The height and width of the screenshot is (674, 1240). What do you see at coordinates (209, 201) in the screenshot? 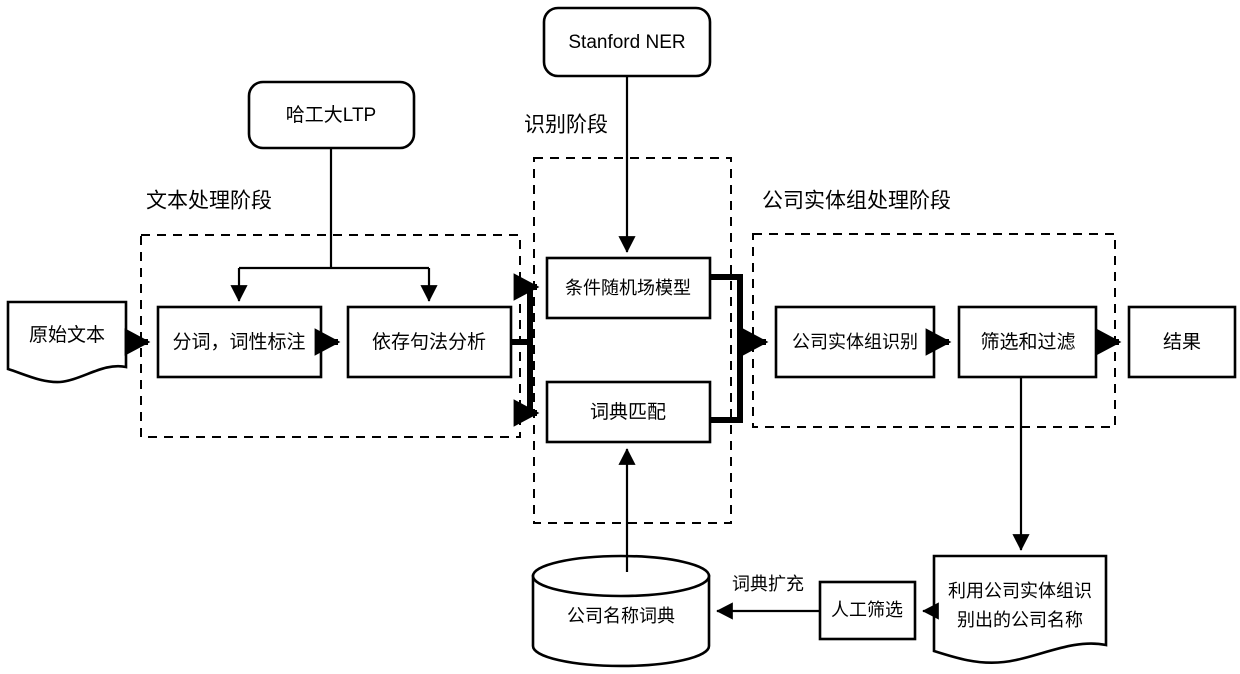
I see `phase-label-text-processing: 文本处理阶段` at bounding box center [209, 201].